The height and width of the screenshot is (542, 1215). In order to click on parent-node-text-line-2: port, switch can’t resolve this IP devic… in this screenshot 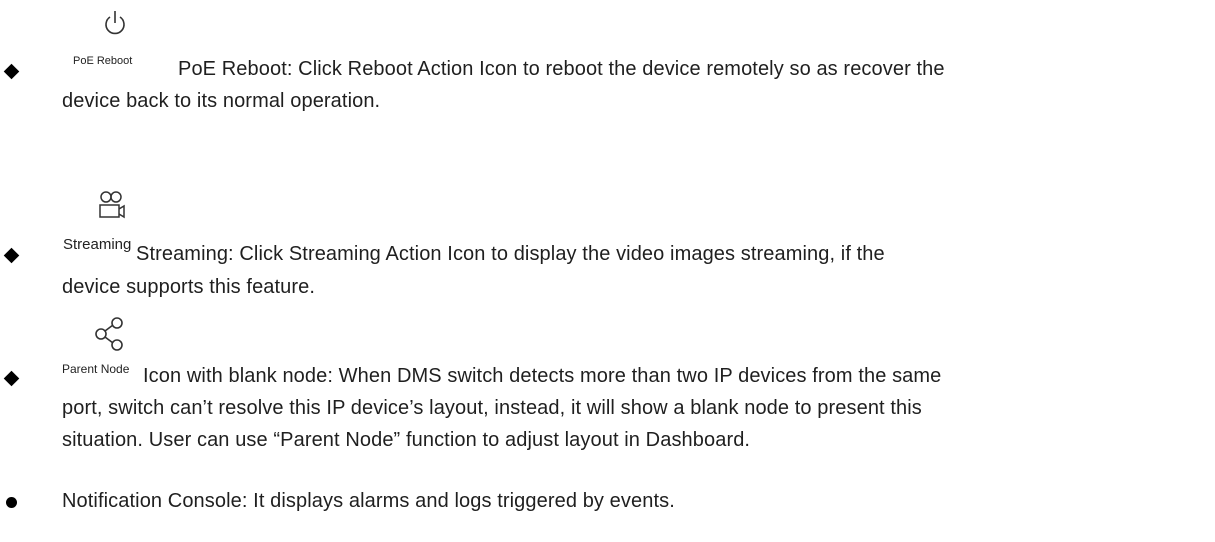, I will do `click(492, 408)`.